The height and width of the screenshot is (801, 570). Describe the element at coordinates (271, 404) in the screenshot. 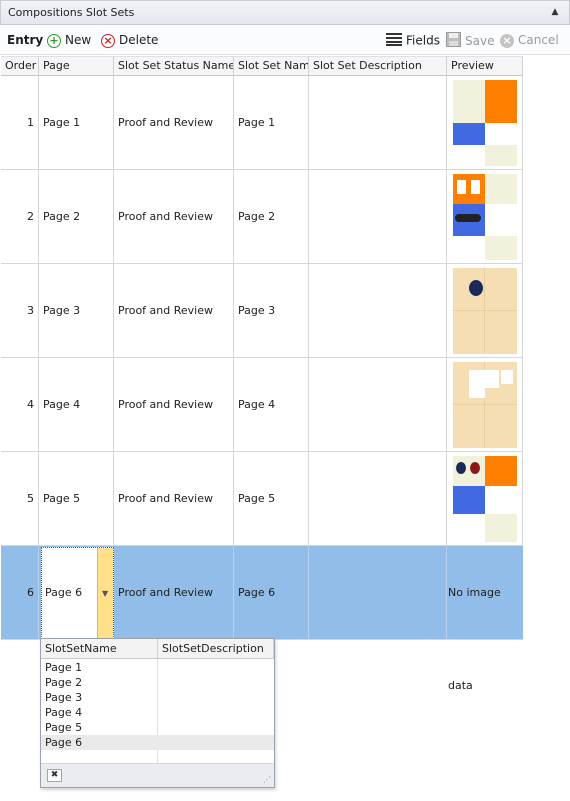

I see `name-cell: Page 4` at that location.